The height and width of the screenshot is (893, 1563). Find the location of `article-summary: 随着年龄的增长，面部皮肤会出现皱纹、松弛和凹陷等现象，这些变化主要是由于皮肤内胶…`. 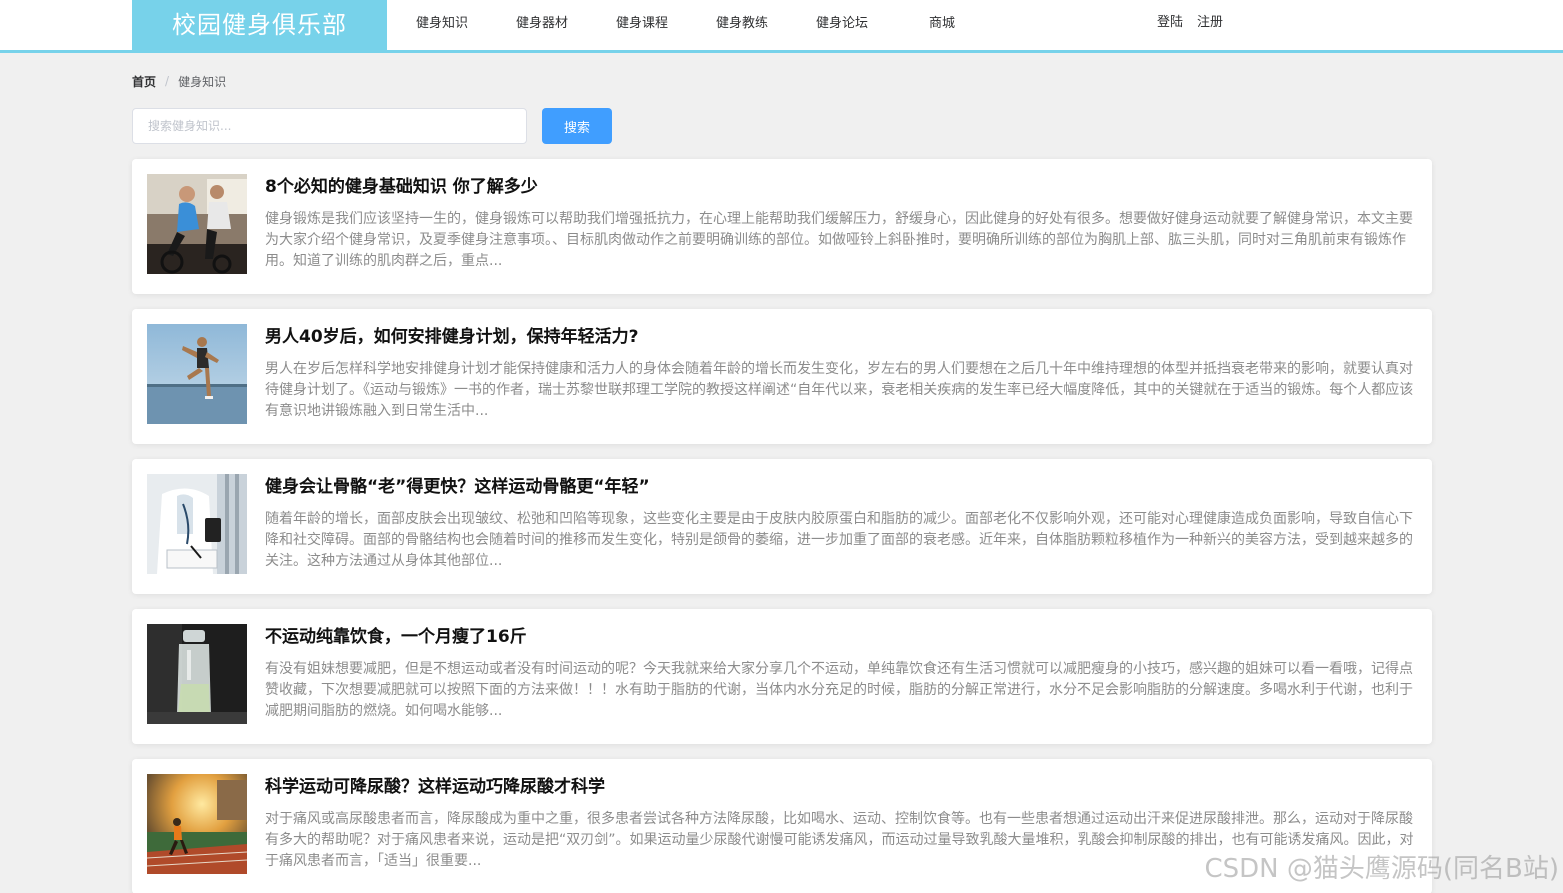

article-summary: 随着年龄的增长，面部皮肤会出现皱纹、松弛和凹陷等现象，这些变化主要是由于皮肤内胶… is located at coordinates (839, 540).